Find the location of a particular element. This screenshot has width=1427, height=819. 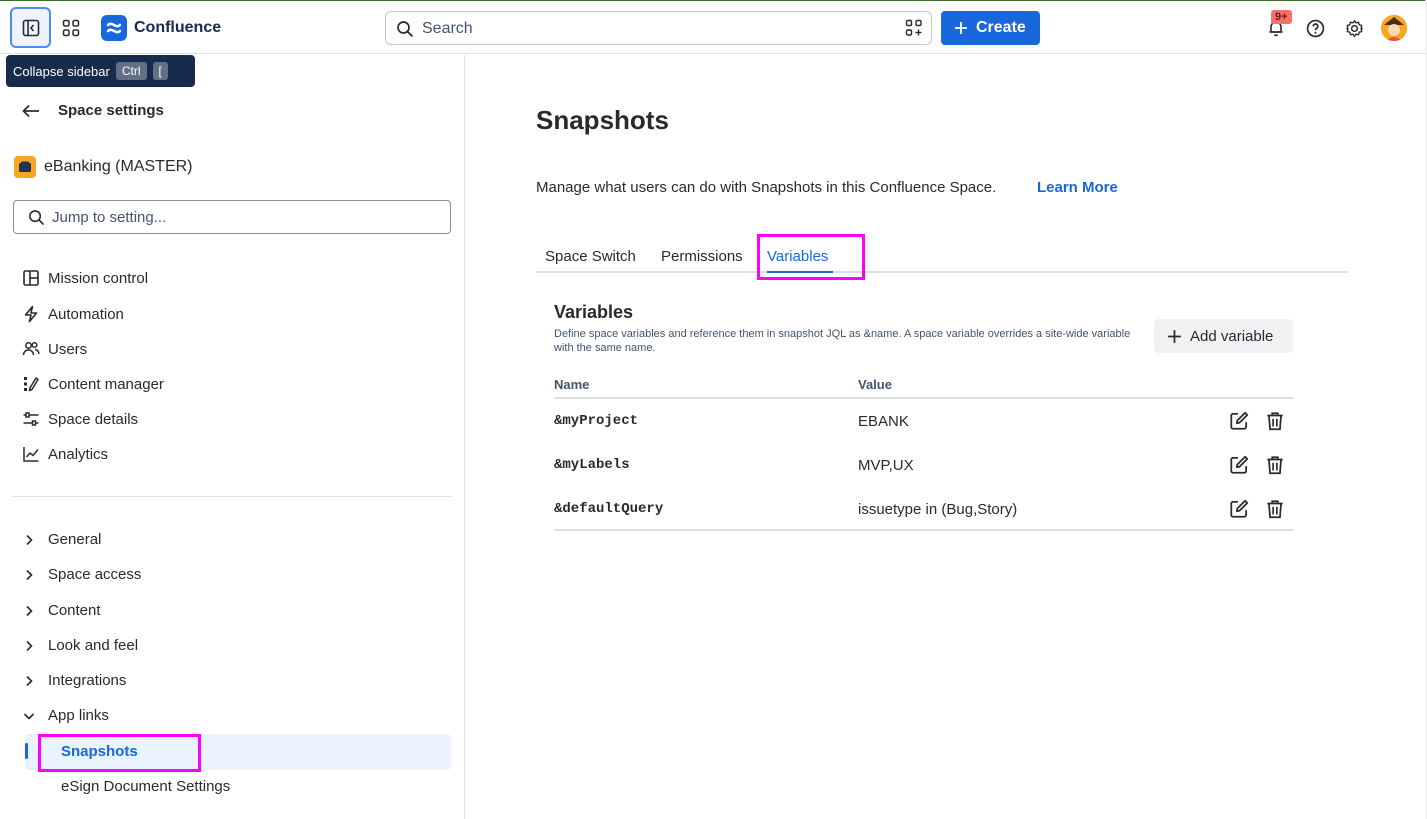

sidebar-item-label: Automation is located at coordinates (86, 314).